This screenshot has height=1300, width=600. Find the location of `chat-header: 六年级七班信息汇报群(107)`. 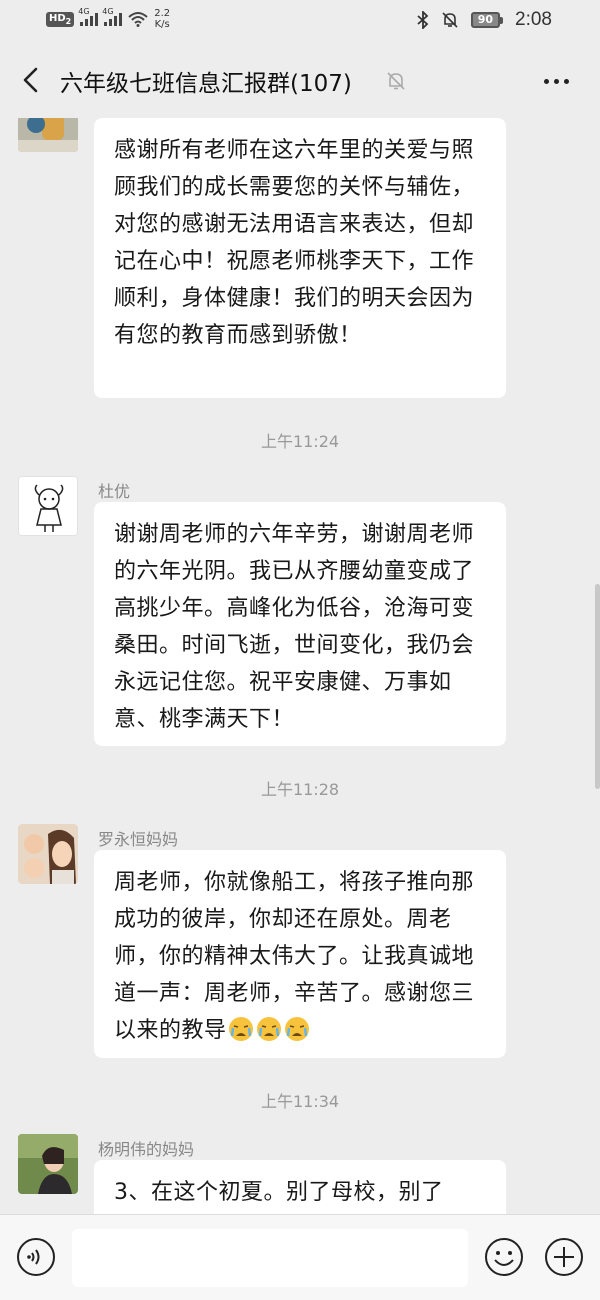

chat-header: 六年级七班信息汇报群(107) is located at coordinates (300, 81).